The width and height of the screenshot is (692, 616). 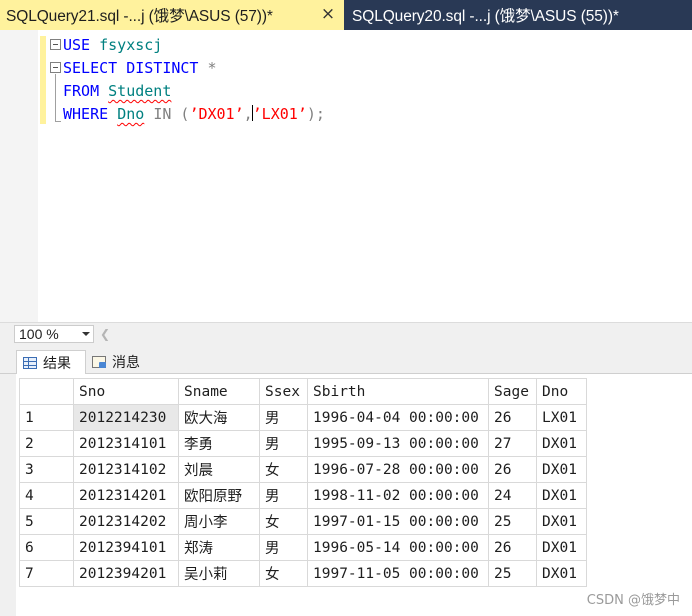 What do you see at coordinates (46, 547) in the screenshot?
I see `row-number-cell: 6` at bounding box center [46, 547].